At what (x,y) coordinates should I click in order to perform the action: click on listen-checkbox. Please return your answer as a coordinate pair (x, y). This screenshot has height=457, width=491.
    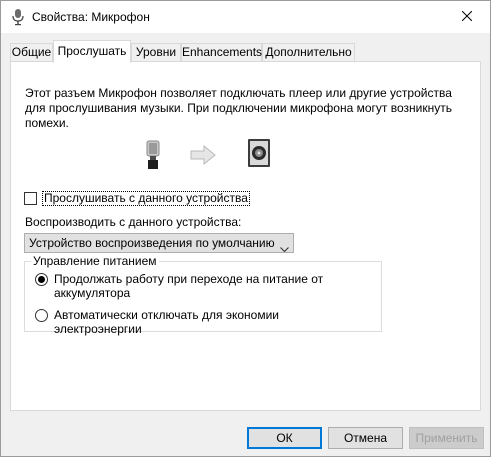
    Looking at the image, I should click on (30, 198).